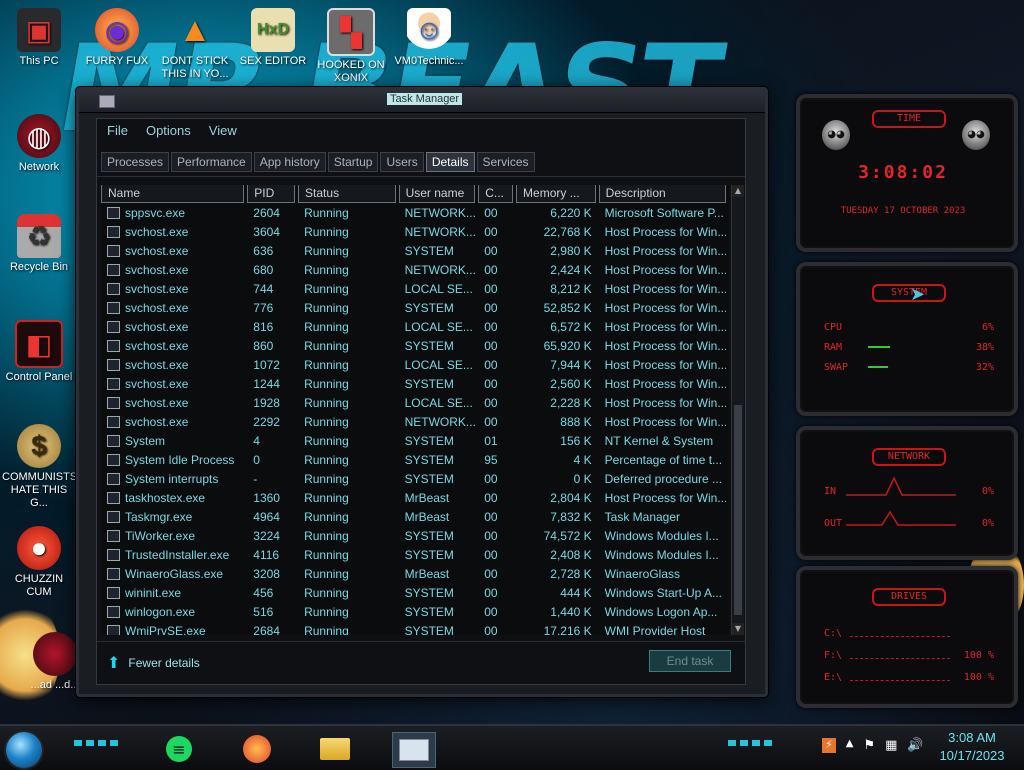  What do you see at coordinates (153, 663) in the screenshot?
I see `fewer-details-button: ⬆ Fewer details` at bounding box center [153, 663].